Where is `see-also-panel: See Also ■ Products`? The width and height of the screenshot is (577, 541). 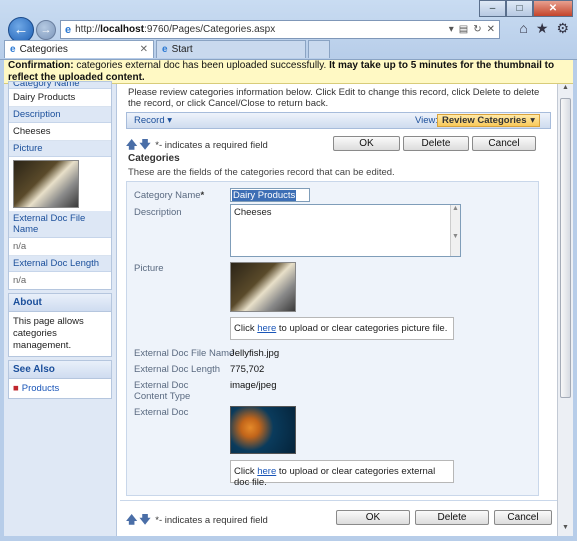 see-also-panel: See Also ■ Products is located at coordinates (60, 379).